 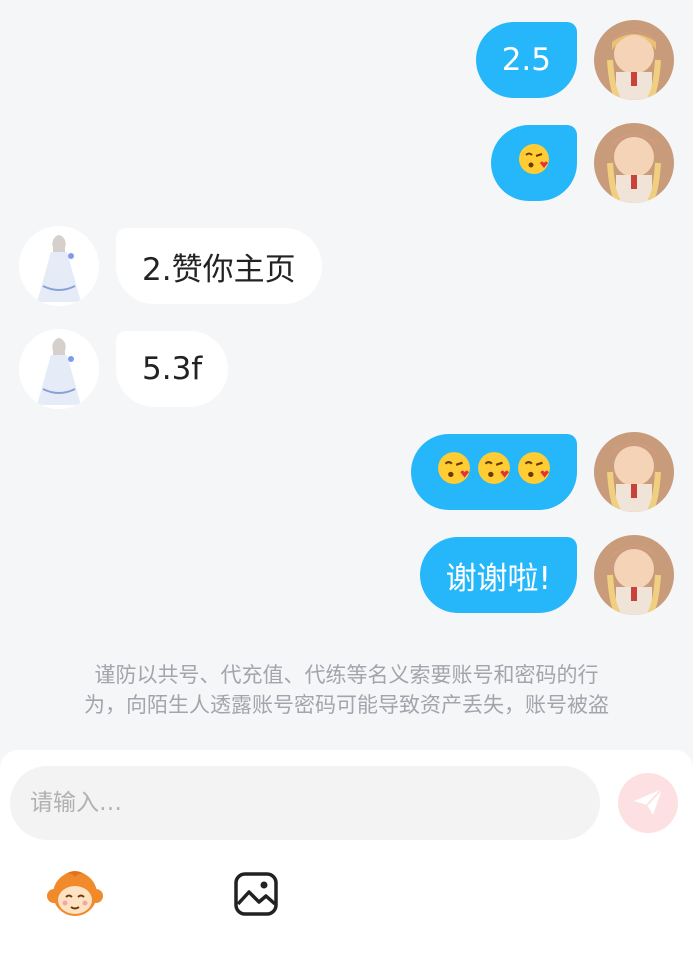 I want to click on message-received: 2.赞你主页, so click(x=170, y=266).